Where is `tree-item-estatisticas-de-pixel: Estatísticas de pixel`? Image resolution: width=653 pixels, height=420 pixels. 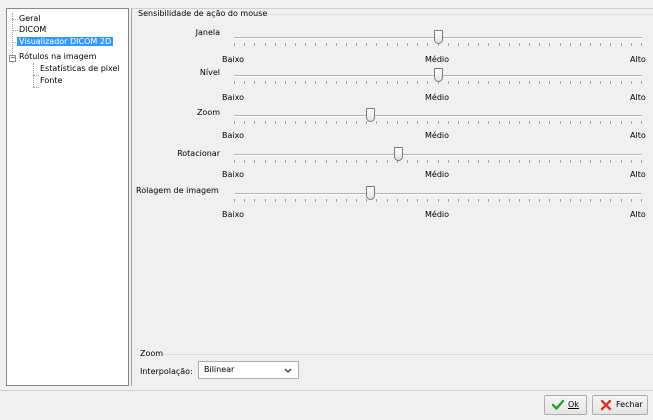 tree-item-estatisticas-de-pixel: Estatísticas de pixel is located at coordinates (80, 69).